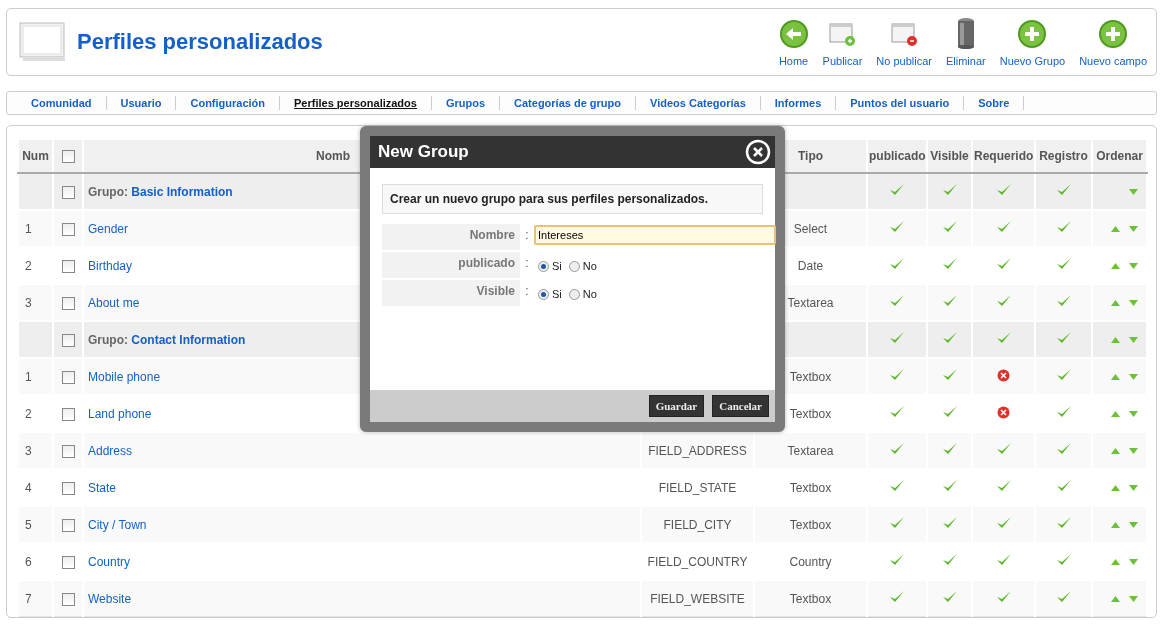 This screenshot has height=628, width=1161. Describe the element at coordinates (676, 406) in the screenshot. I see `dialog-button: Guardar` at that location.